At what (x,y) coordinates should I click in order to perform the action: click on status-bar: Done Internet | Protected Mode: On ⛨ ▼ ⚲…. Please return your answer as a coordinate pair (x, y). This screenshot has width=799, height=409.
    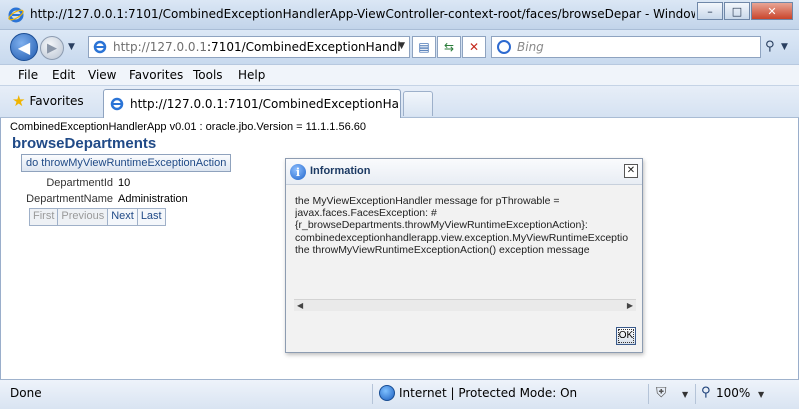
    Looking at the image, I should click on (399, 394).